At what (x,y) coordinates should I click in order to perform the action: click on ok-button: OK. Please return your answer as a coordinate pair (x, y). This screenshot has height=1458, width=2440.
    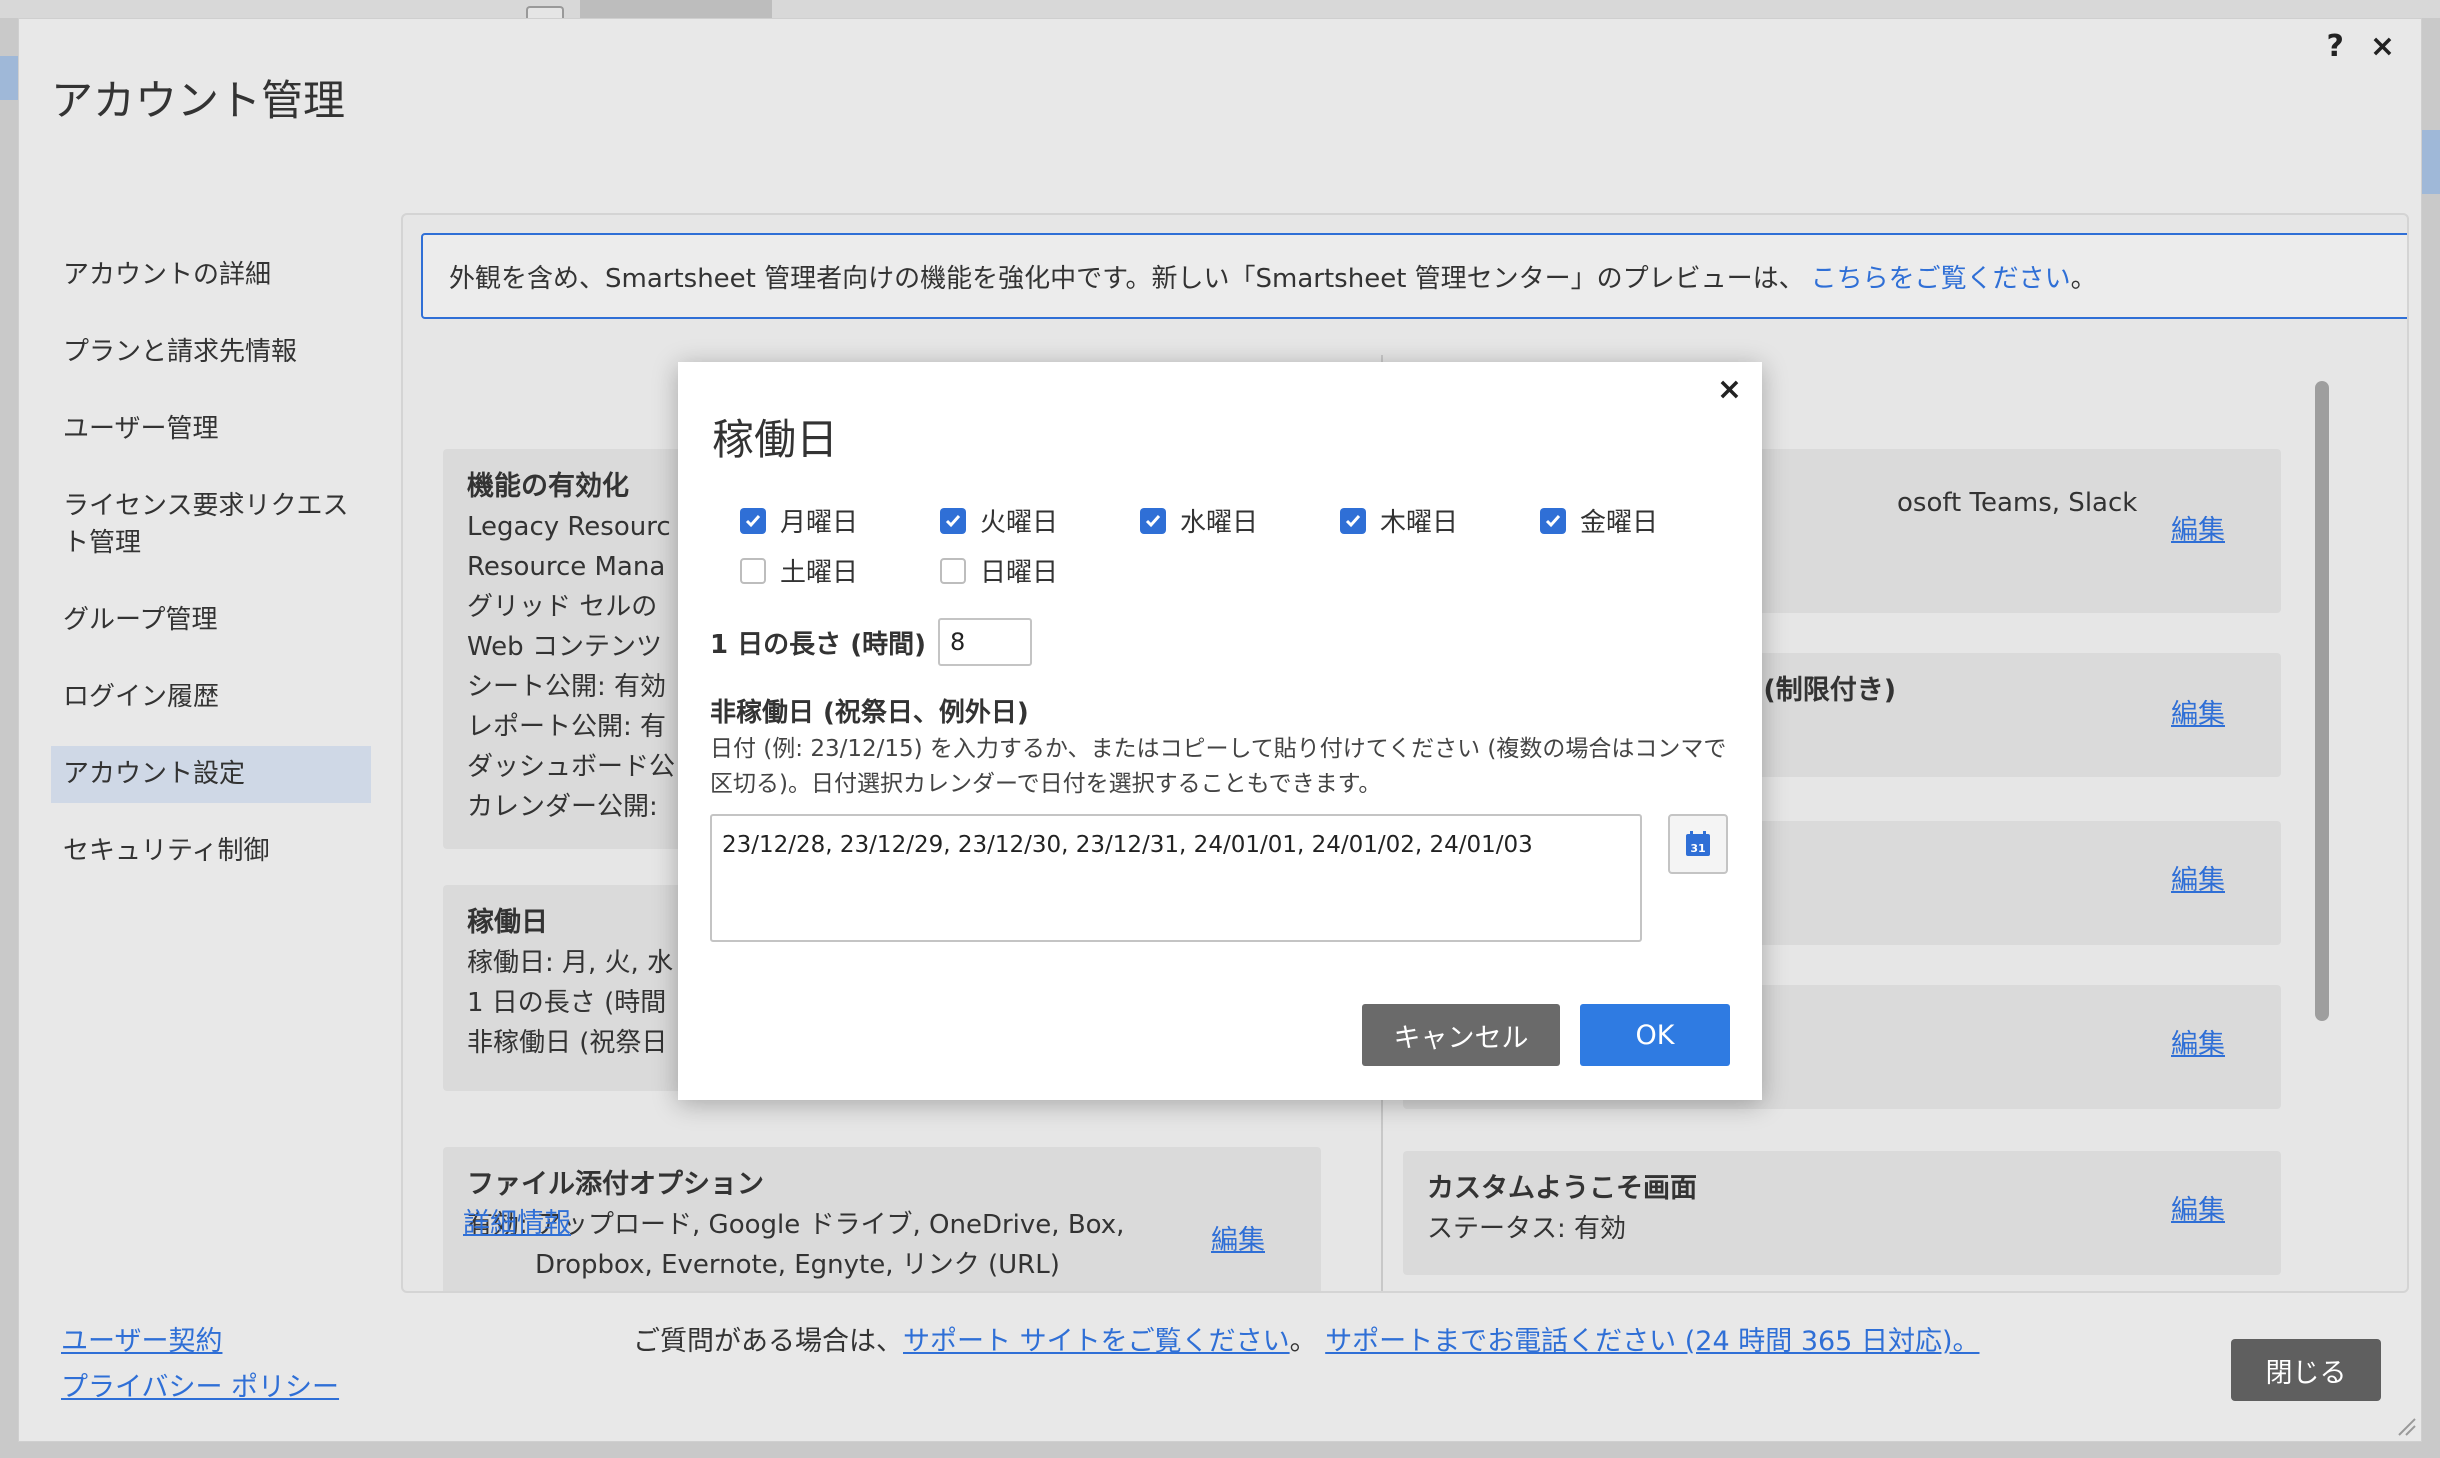
    Looking at the image, I should click on (1655, 1035).